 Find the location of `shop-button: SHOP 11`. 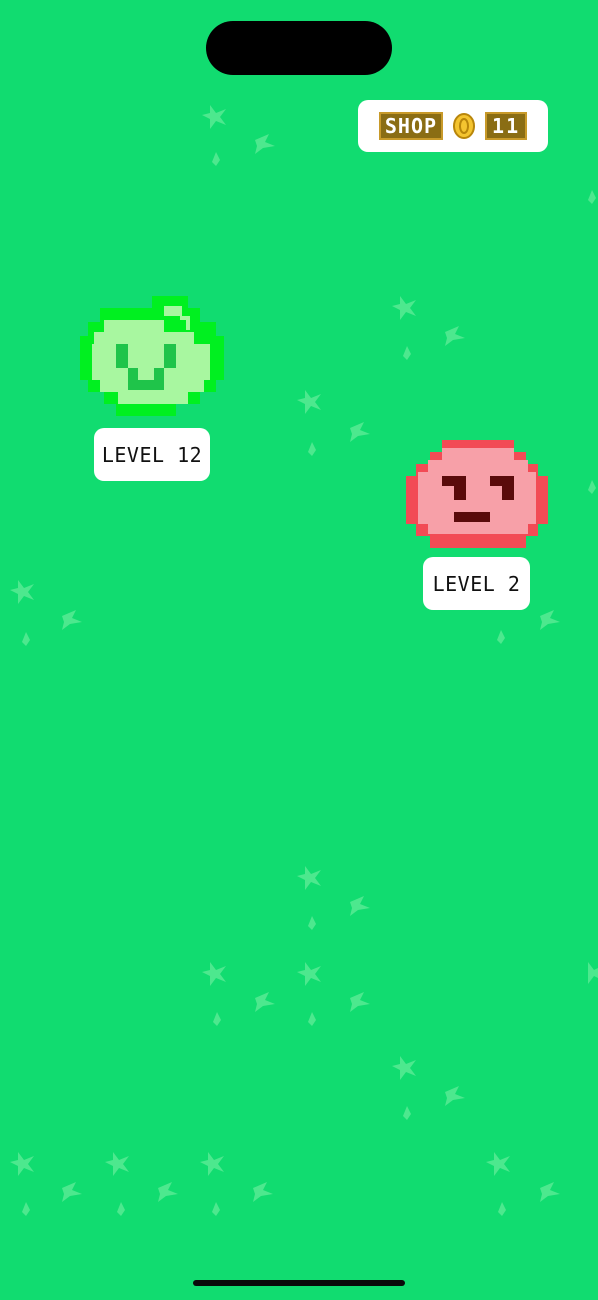

shop-button: SHOP 11 is located at coordinates (453, 126).